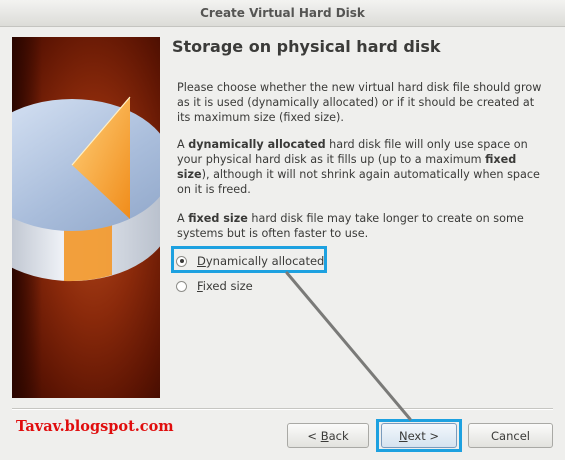 The image size is (565, 460). I want to click on back-rest: ack, so click(338, 435).